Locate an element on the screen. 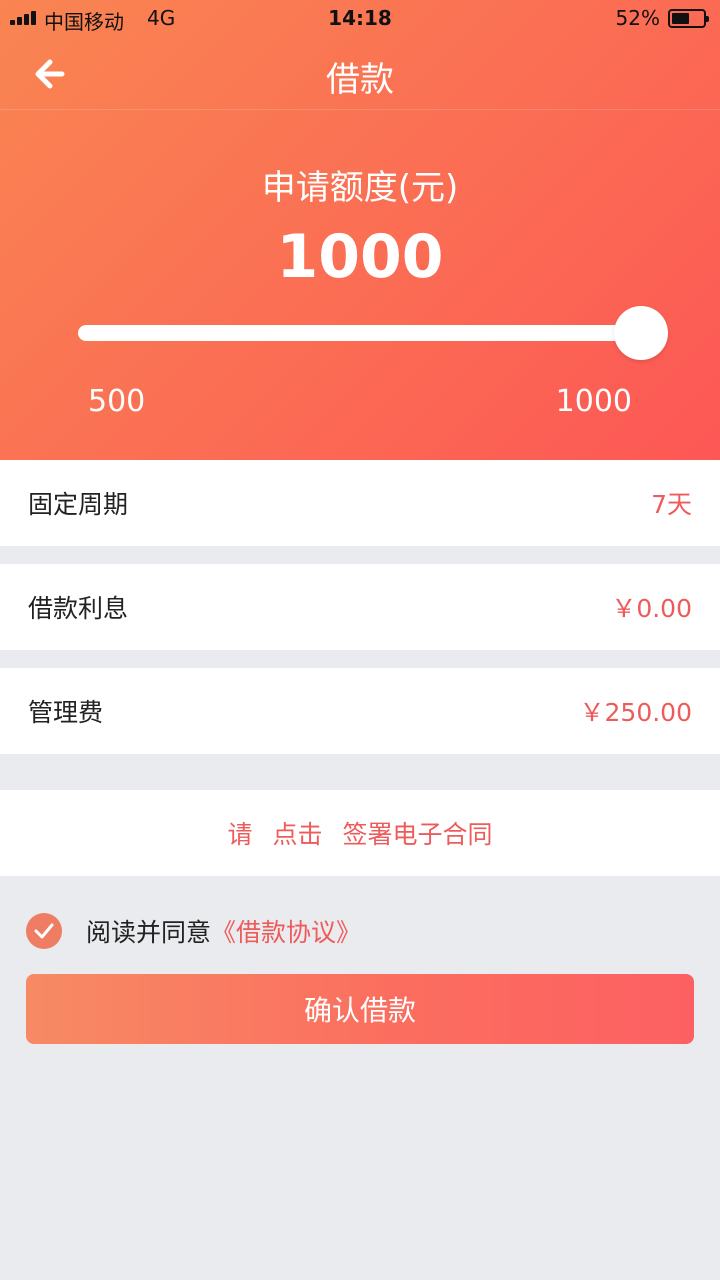  fee-label: 管理费 is located at coordinates (66, 712).